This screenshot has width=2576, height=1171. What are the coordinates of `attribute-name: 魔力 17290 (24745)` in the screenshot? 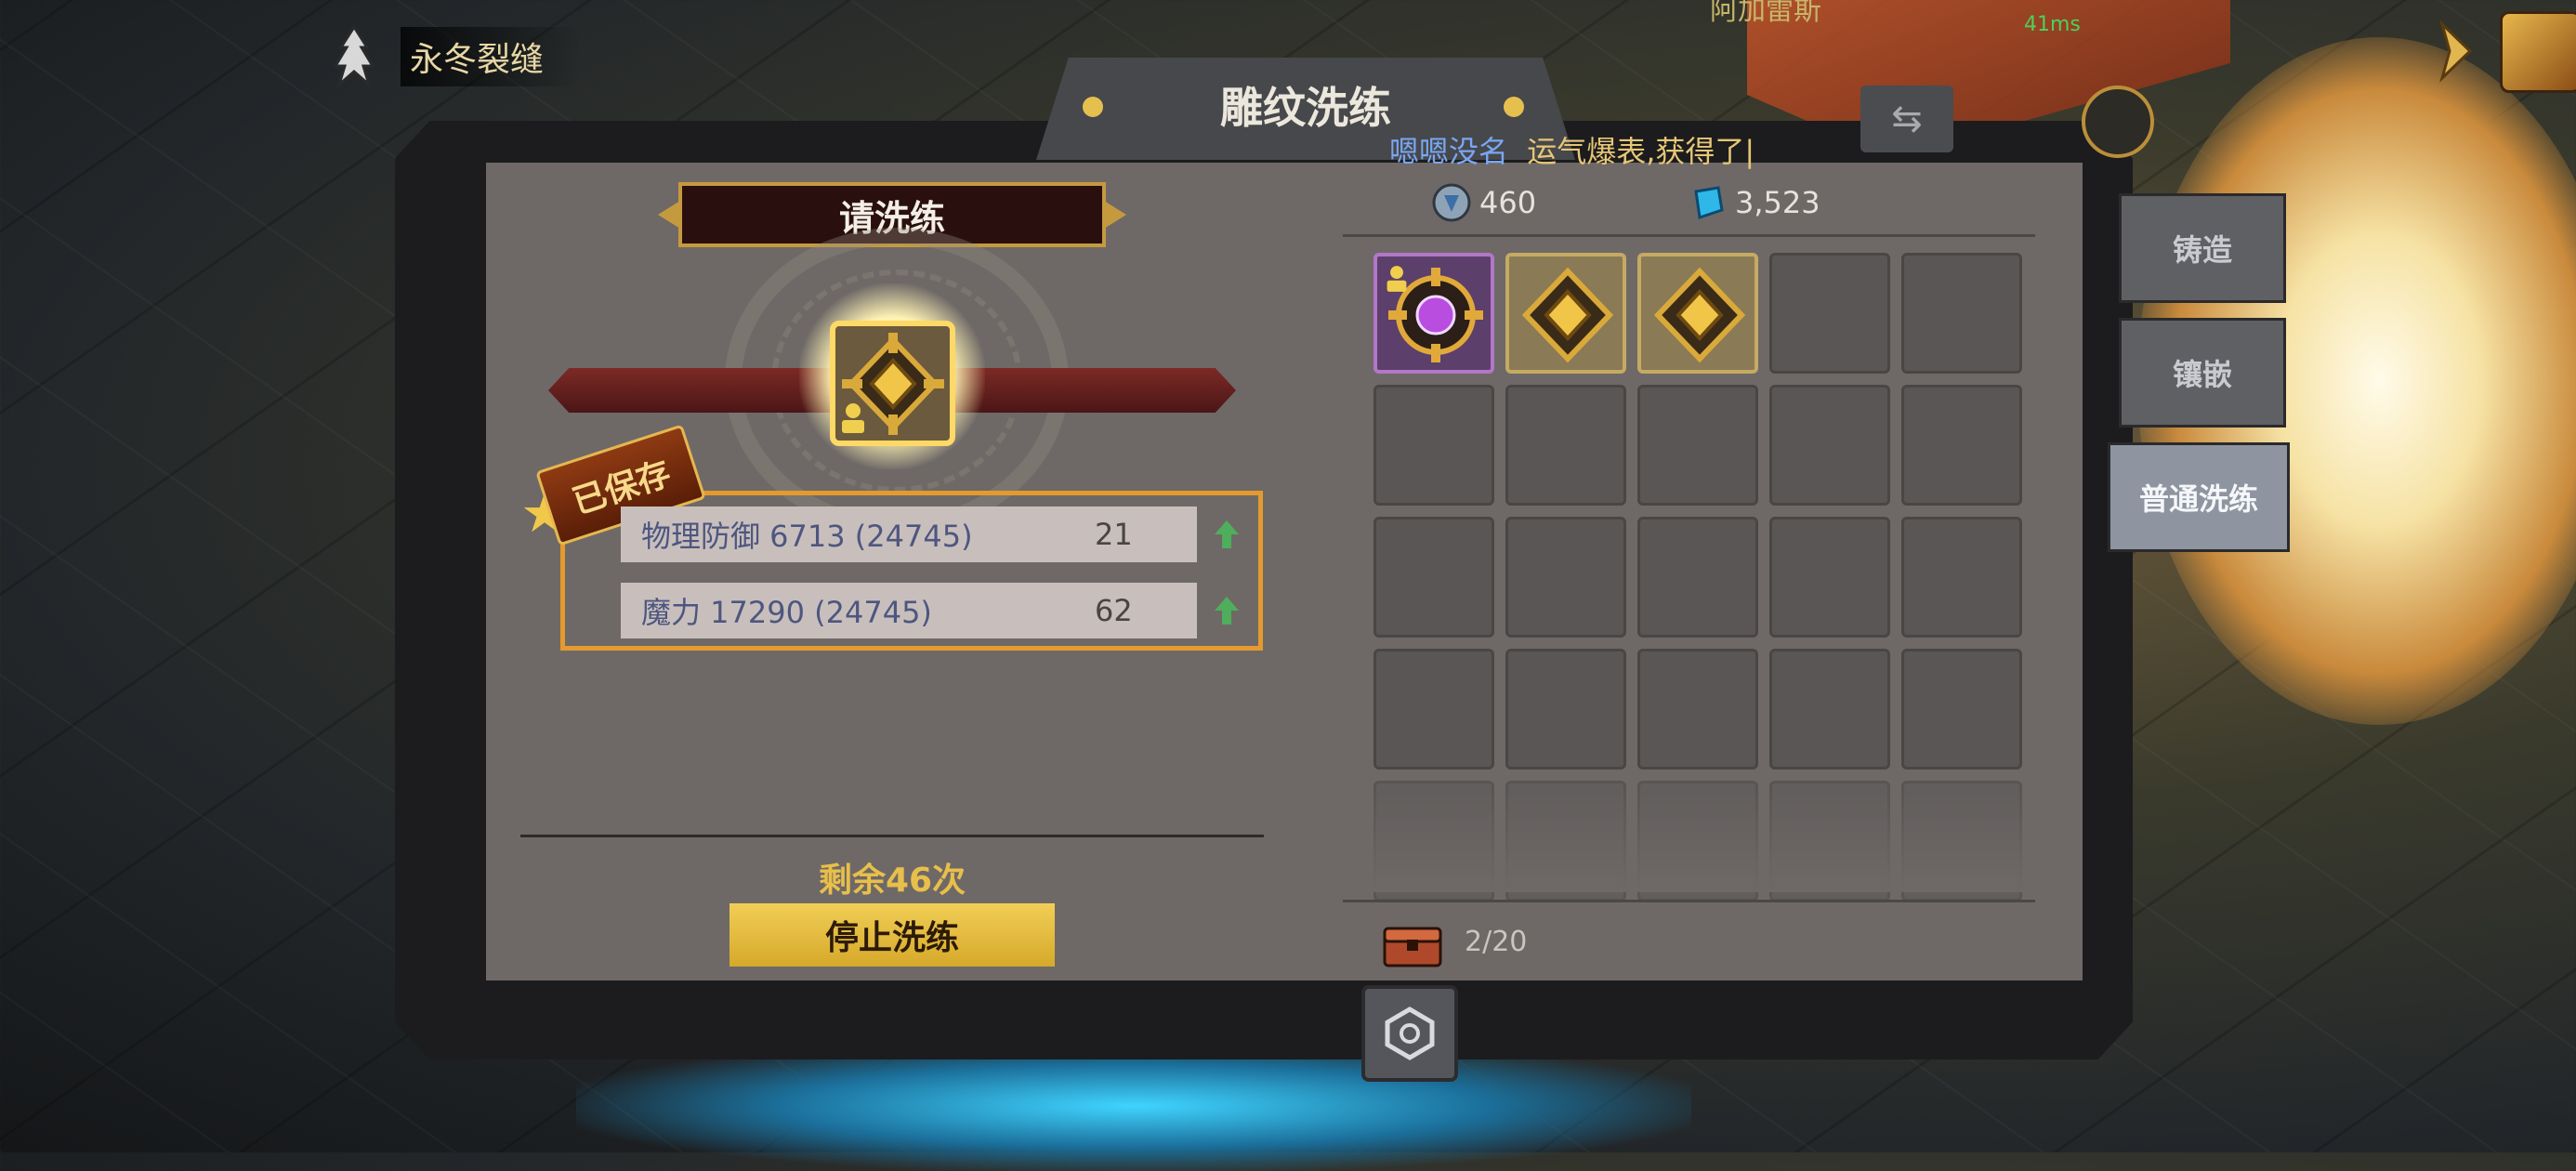 It's located at (786, 612).